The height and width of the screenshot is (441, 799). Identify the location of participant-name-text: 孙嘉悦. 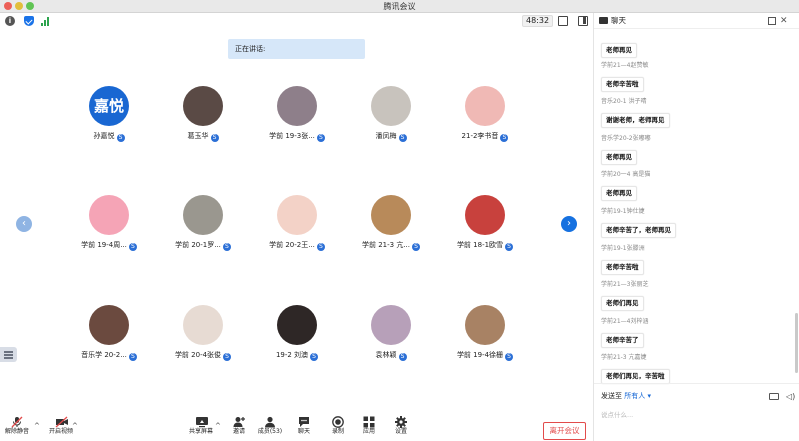
(104, 136).